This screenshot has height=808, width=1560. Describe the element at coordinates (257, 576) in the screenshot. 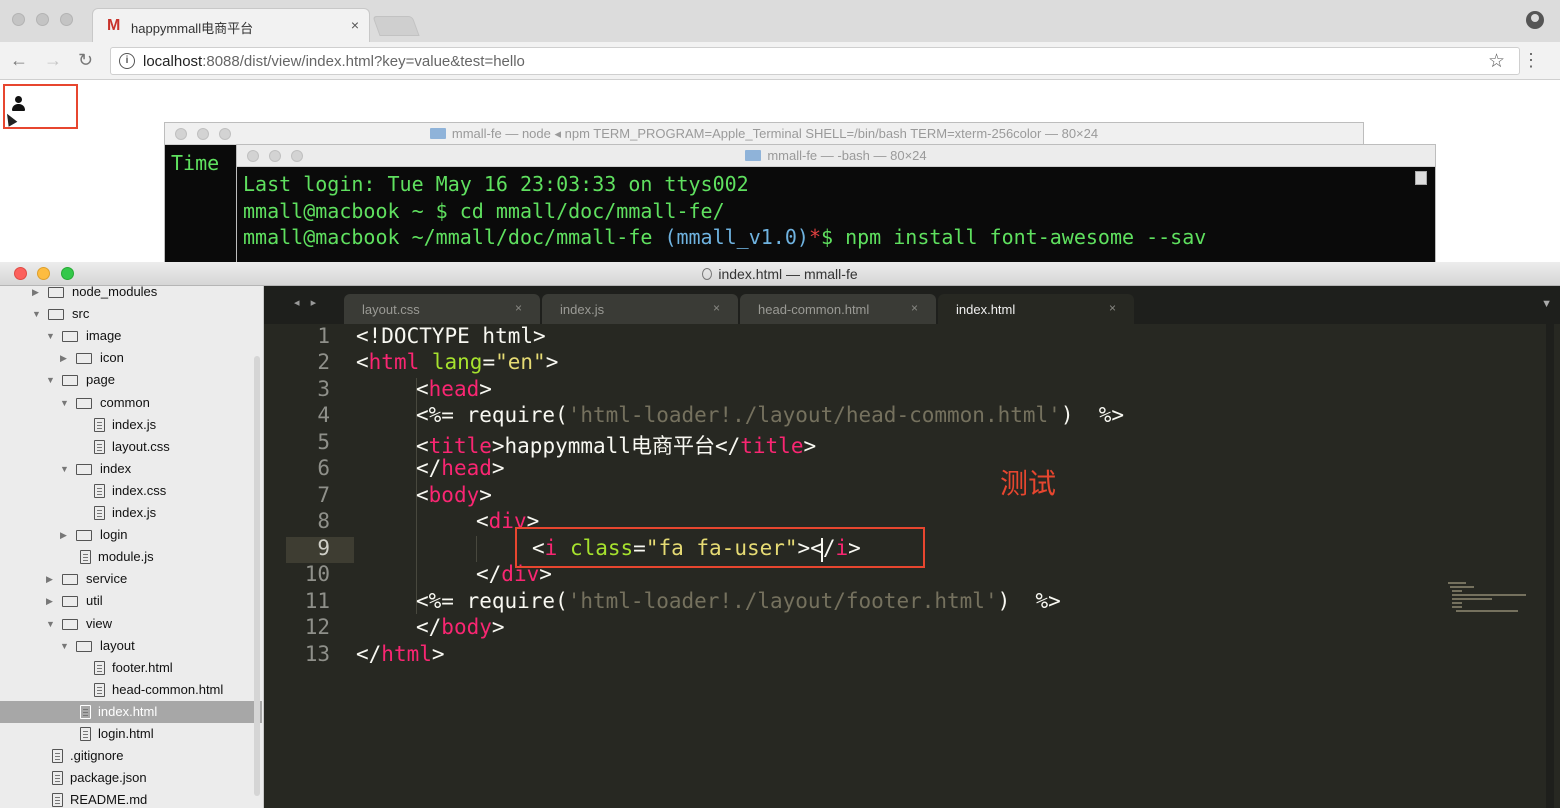

I see `sidebar-scrollbar` at that location.